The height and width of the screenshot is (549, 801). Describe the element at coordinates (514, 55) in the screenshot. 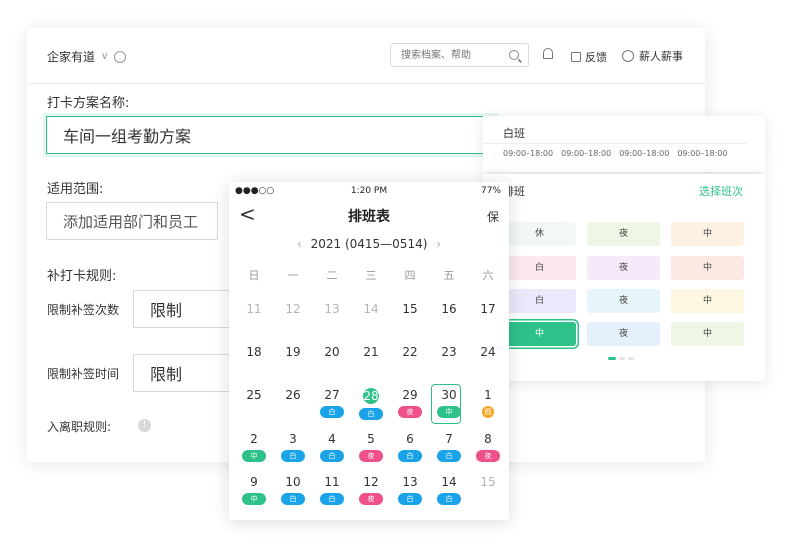

I see `search-icon` at that location.